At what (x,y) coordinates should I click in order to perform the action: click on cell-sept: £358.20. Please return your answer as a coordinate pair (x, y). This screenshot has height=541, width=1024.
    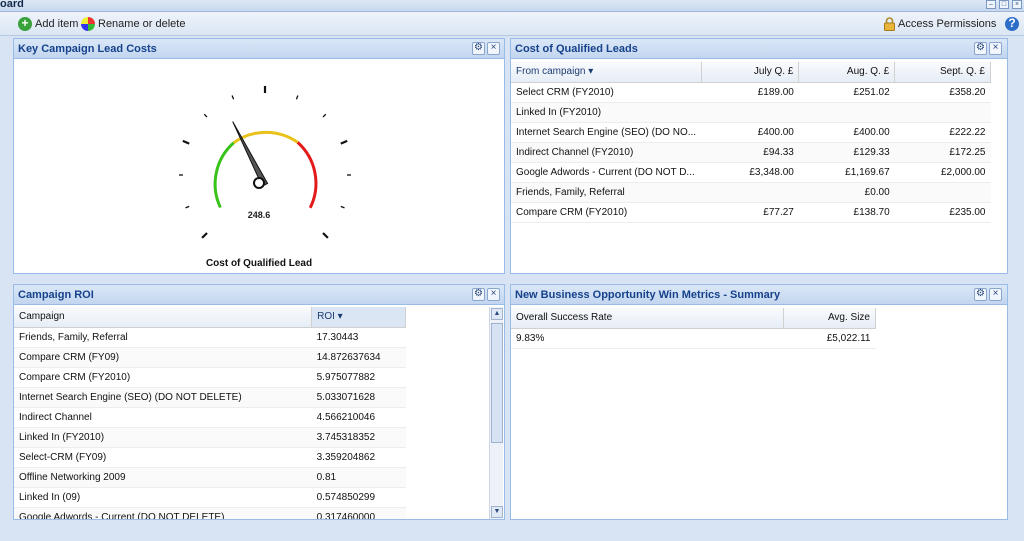
    Looking at the image, I should click on (942, 92).